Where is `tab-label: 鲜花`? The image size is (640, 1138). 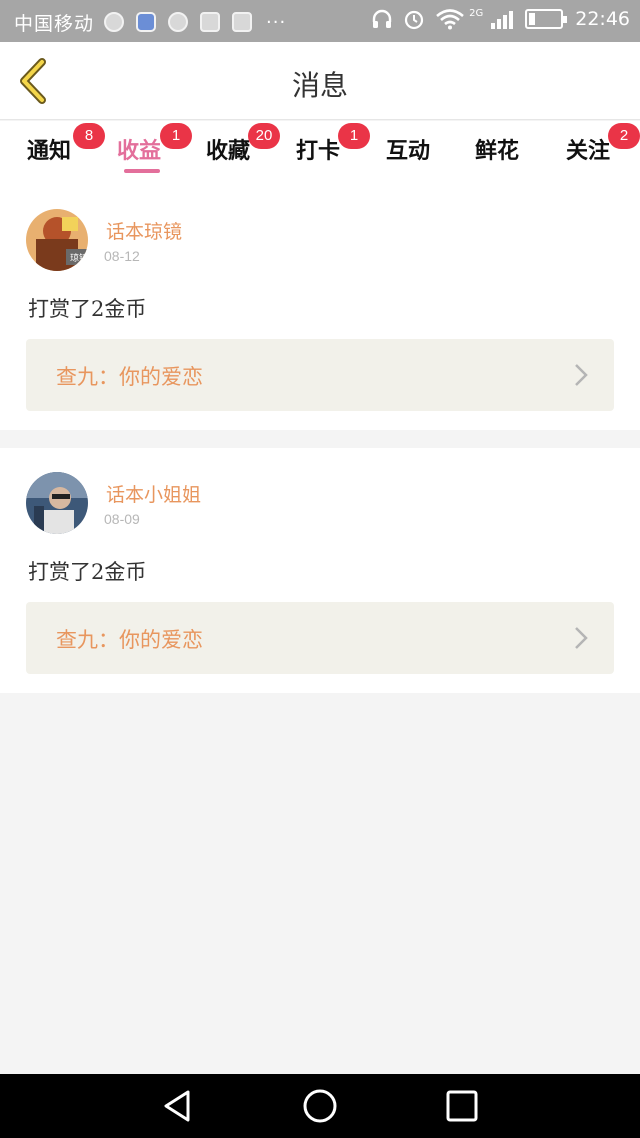 tab-label: 鲜花 is located at coordinates (497, 151).